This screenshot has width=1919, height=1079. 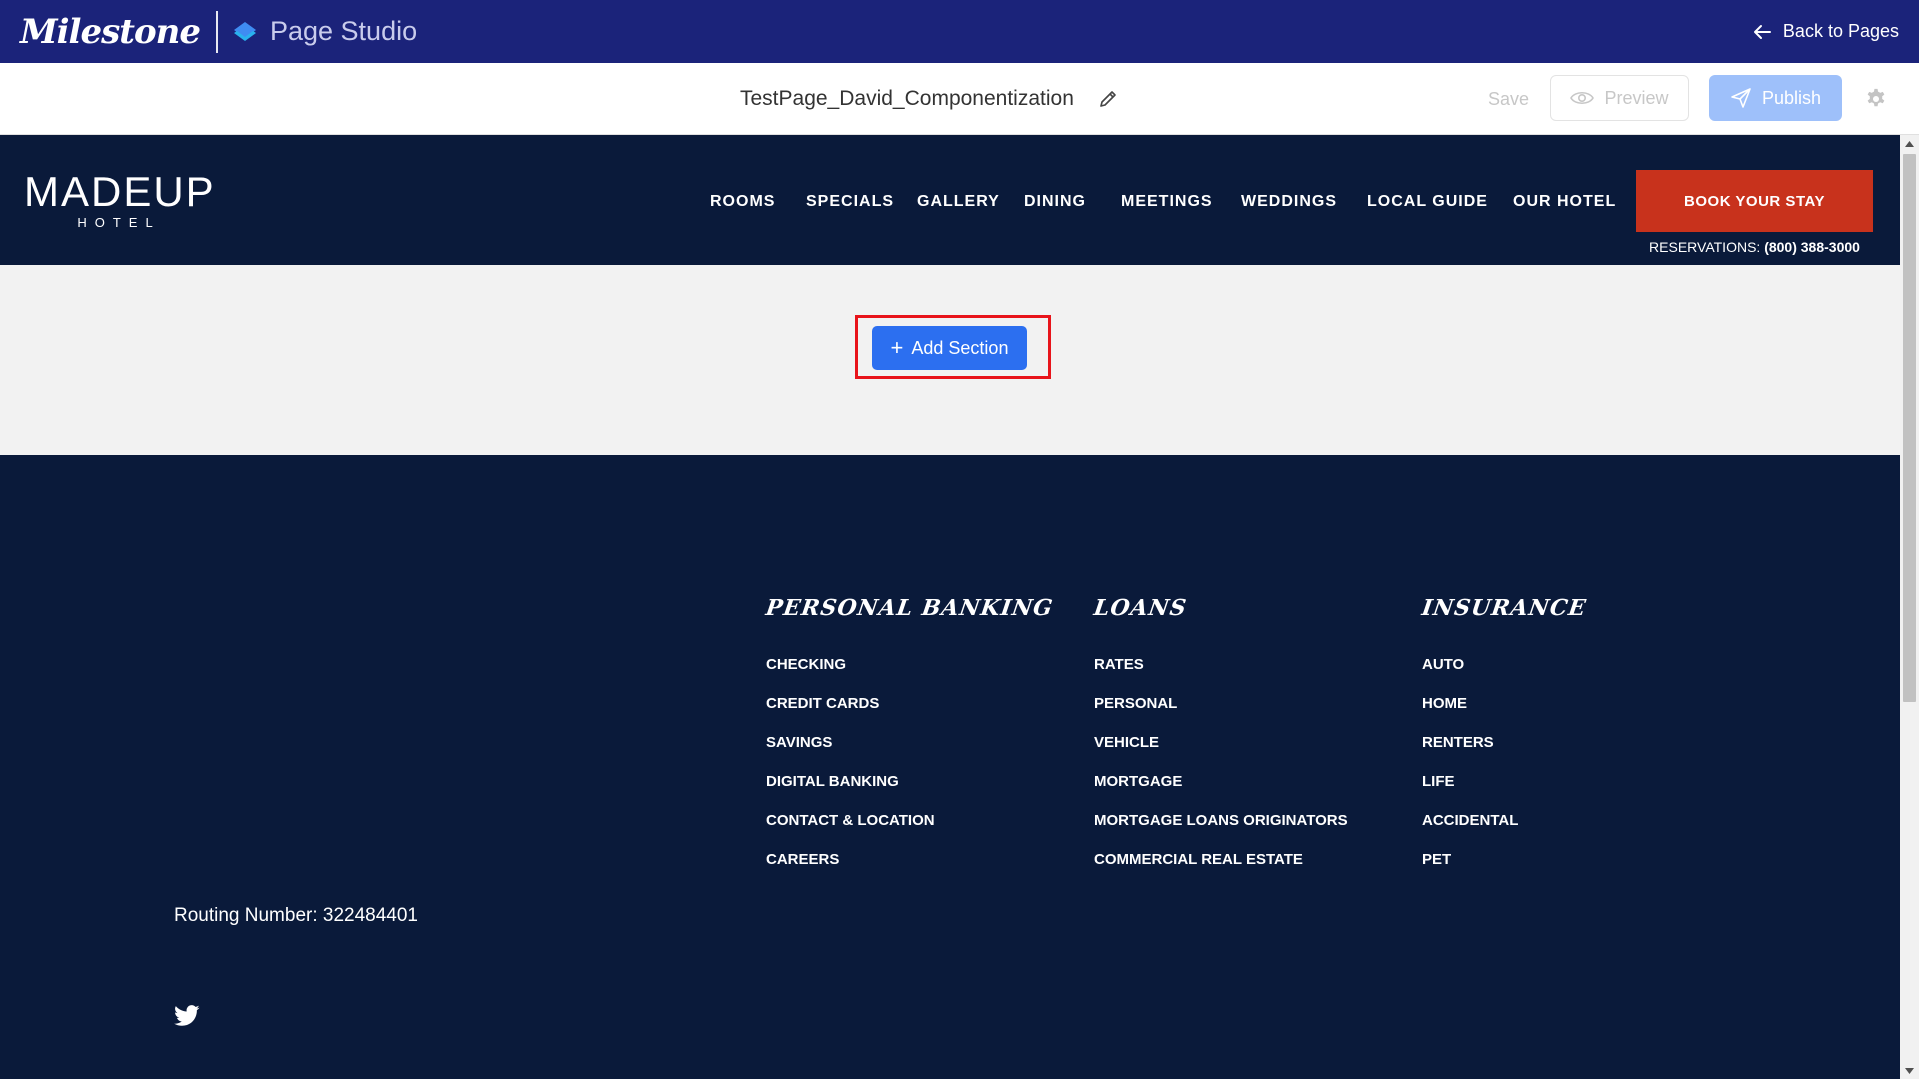 What do you see at coordinates (1221, 869) in the screenshot?
I see `footer-link: COMMERCIAL REAL ESTATE` at bounding box center [1221, 869].